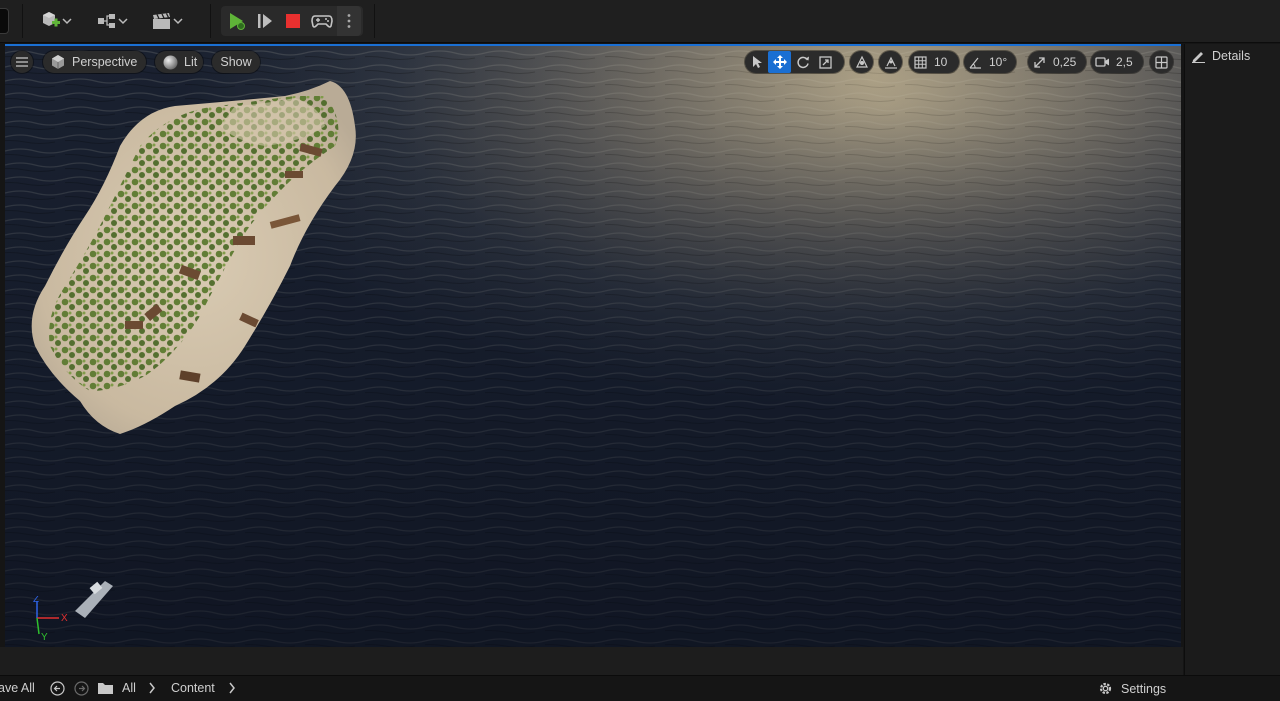 This screenshot has height=701, width=1280. I want to click on grid-icon, so click(920, 62).